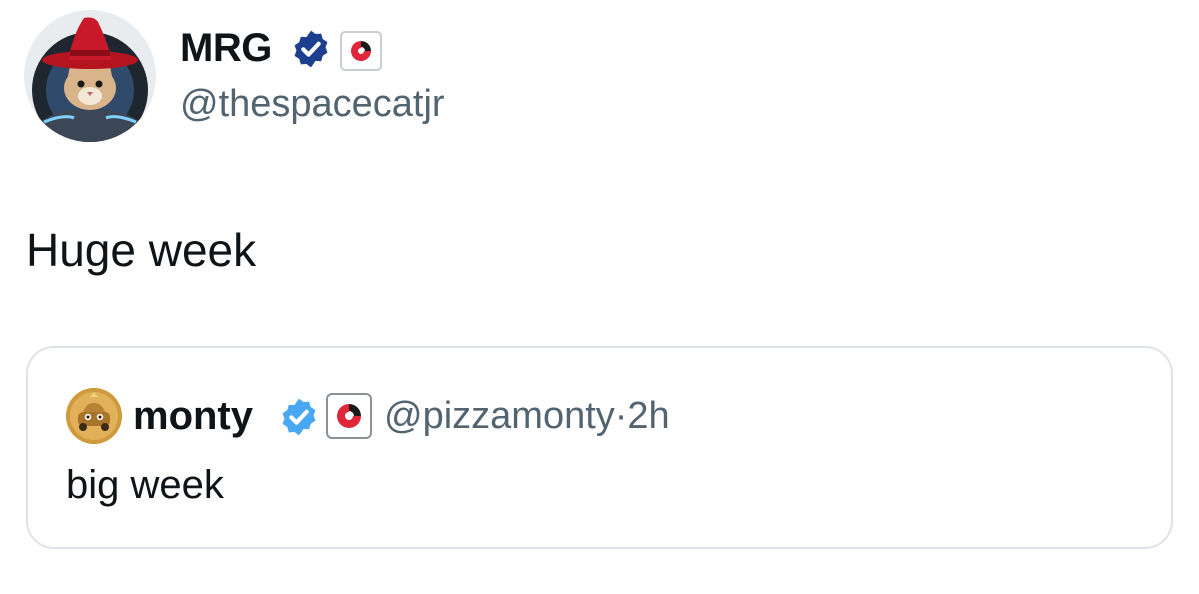  What do you see at coordinates (141, 250) in the screenshot?
I see `tweet-text: Huge week` at bounding box center [141, 250].